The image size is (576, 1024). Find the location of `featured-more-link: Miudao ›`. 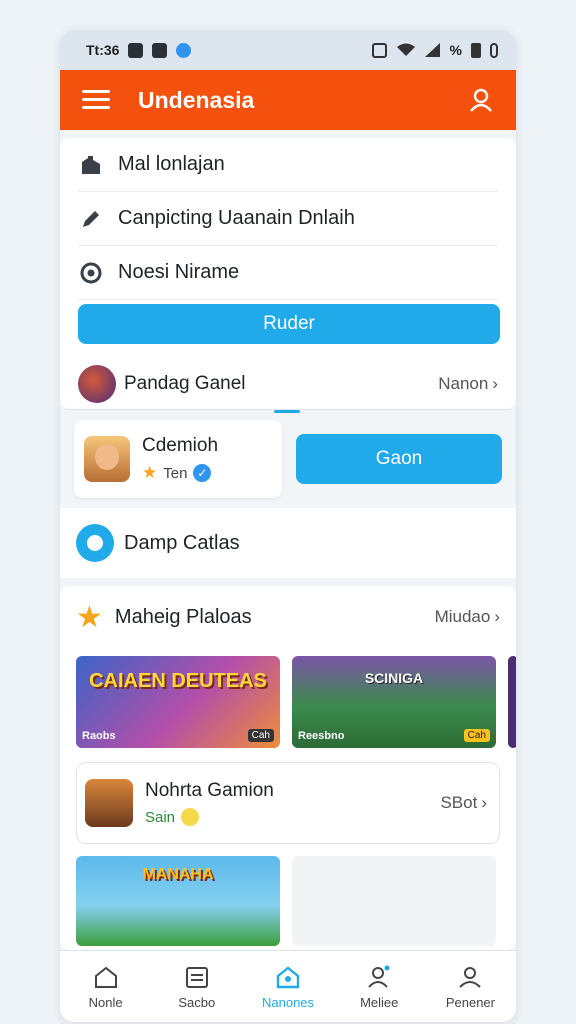

featured-more-link: Miudao › is located at coordinates (467, 617).